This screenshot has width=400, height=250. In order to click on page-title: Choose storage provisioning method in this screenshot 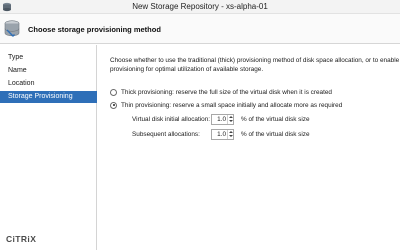, I will do `click(94, 29)`.